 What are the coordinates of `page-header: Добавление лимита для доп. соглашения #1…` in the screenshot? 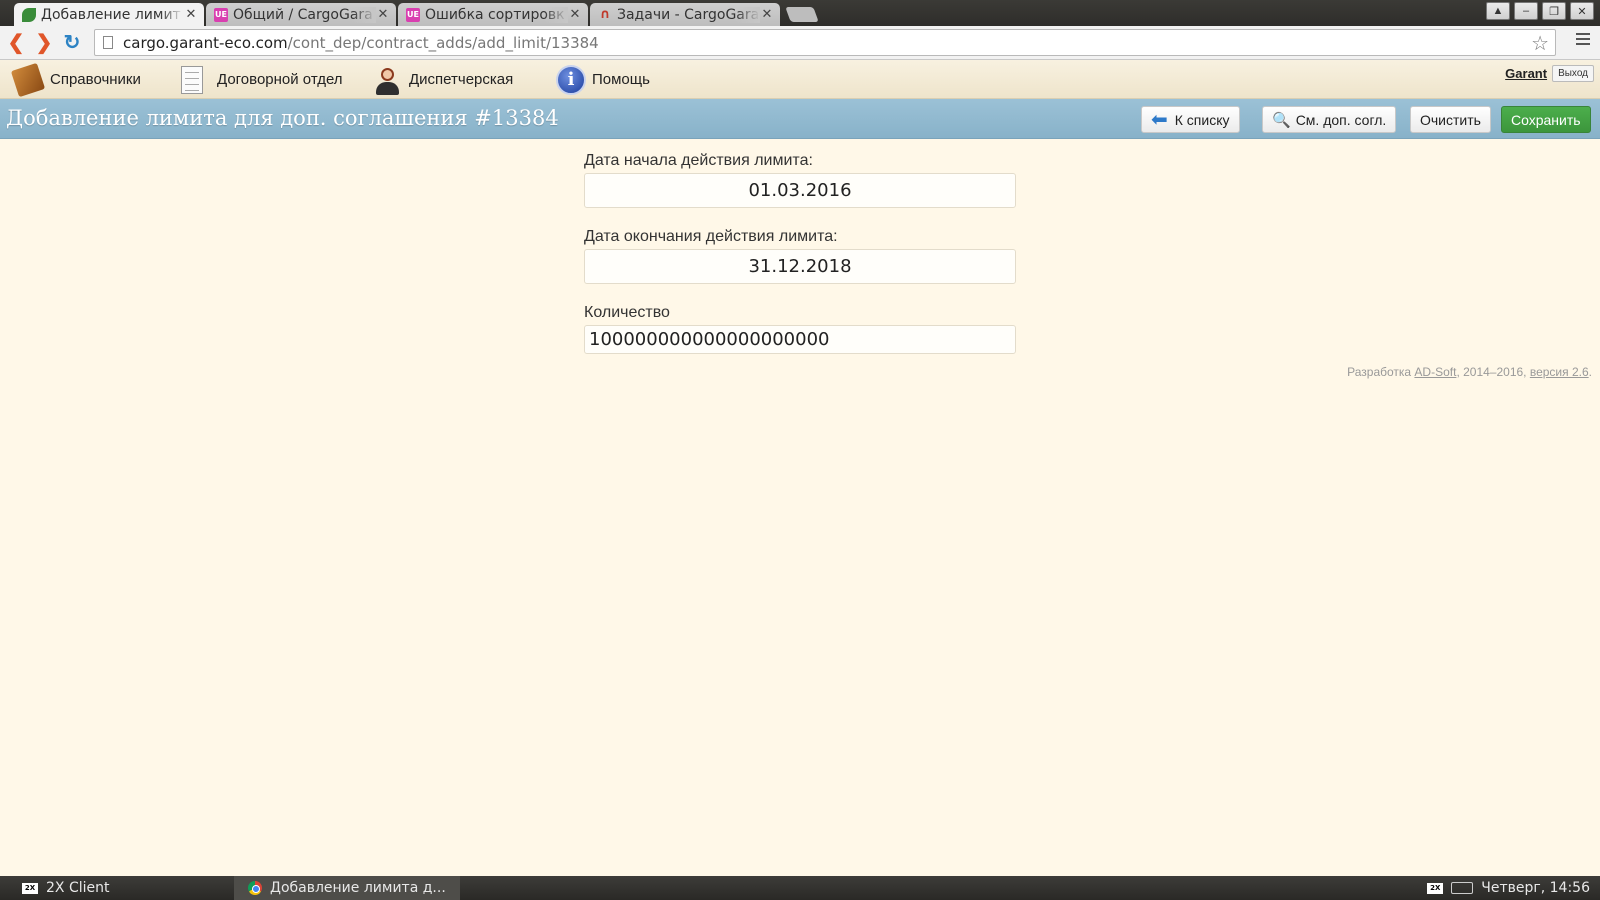 It's located at (800, 119).